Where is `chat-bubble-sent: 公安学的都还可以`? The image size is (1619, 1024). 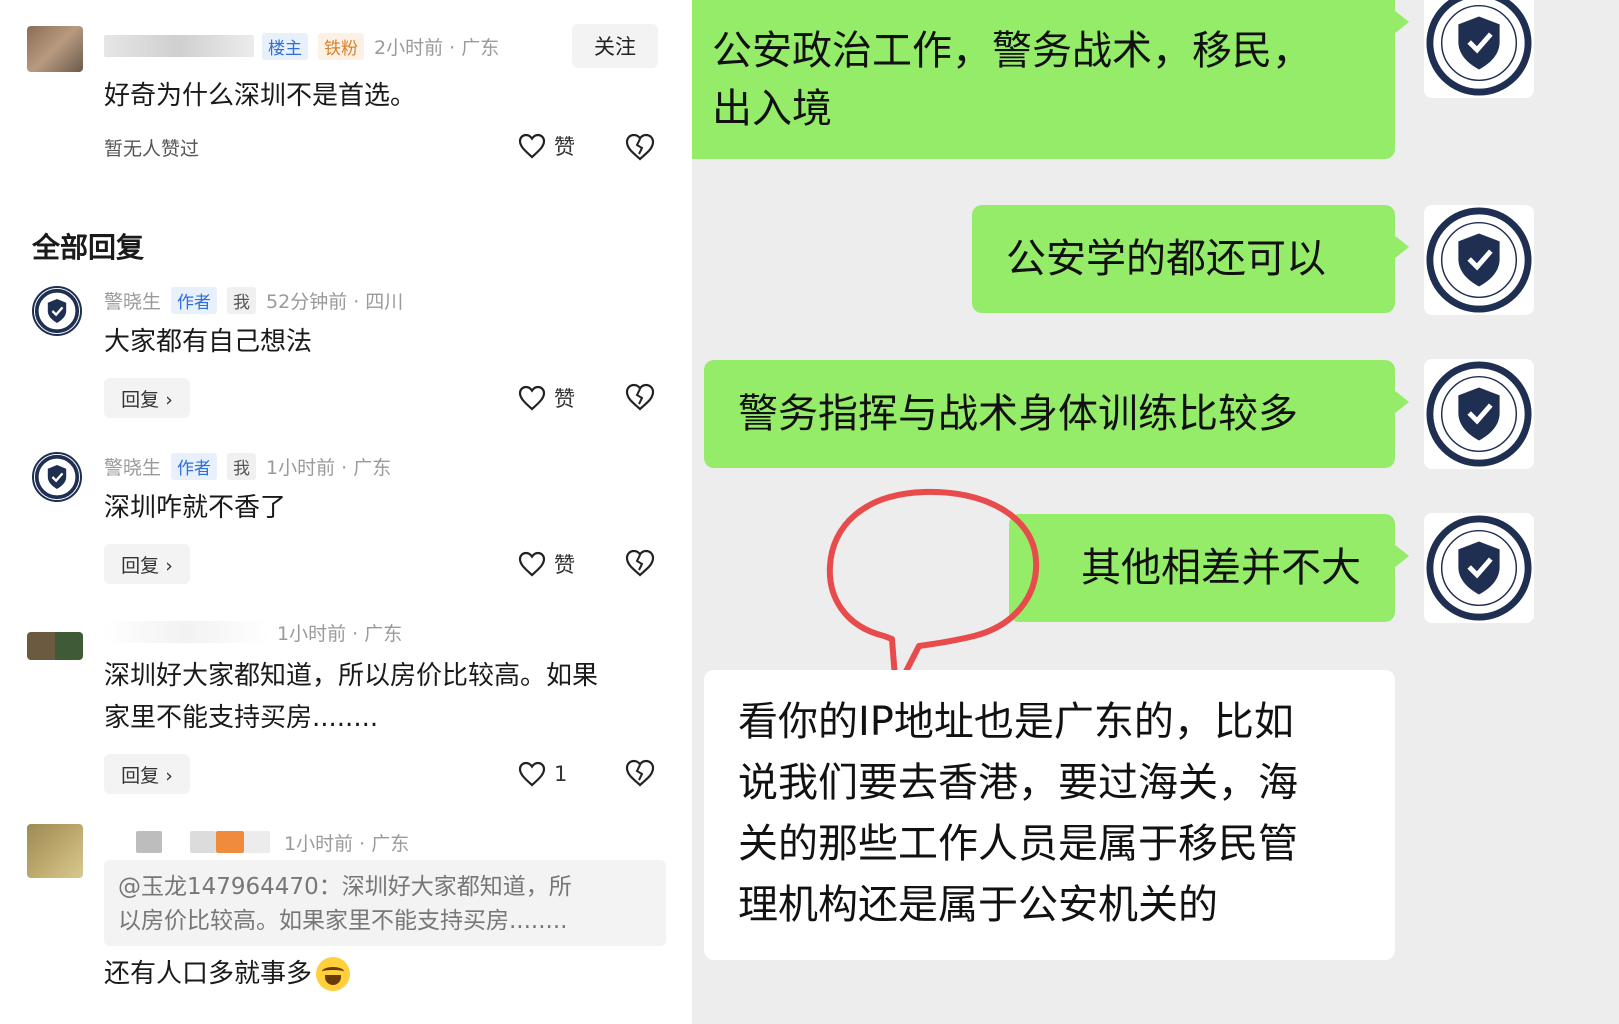
chat-bubble-sent: 公安学的都还可以 is located at coordinates (1190, 259).